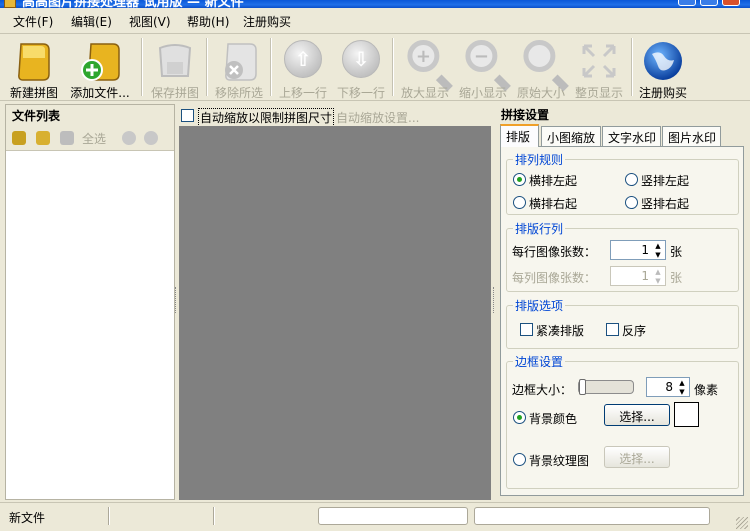 The image size is (750, 531). I want to click on radio-horizontal-left-label: 横排左起, so click(553, 181).